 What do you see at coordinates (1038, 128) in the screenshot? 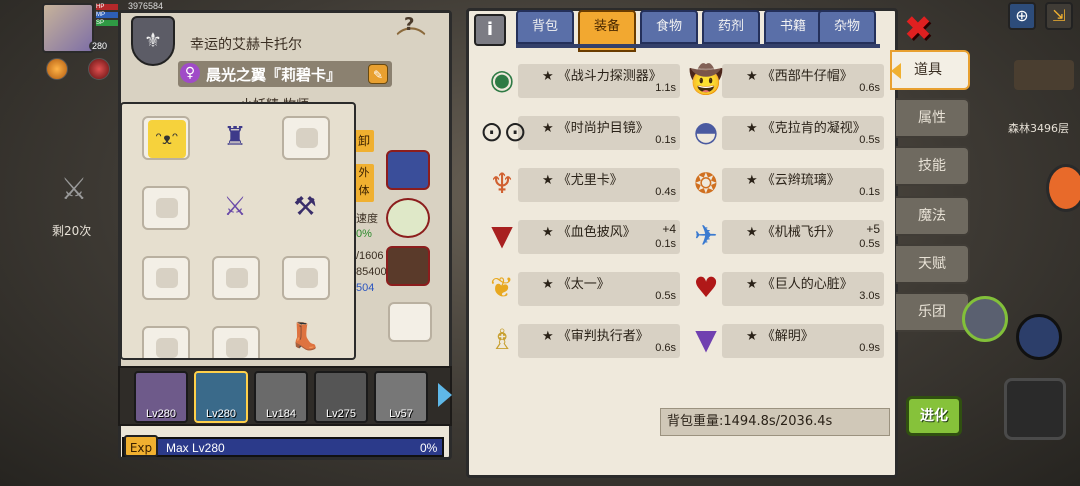
I see `map-floor-label: 森林3496层` at bounding box center [1038, 128].